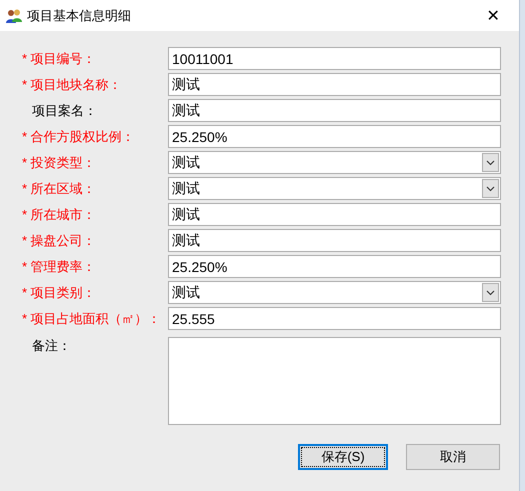 The height and width of the screenshot is (491, 525). Describe the element at coordinates (334, 381) in the screenshot. I see `notes-field` at that location.